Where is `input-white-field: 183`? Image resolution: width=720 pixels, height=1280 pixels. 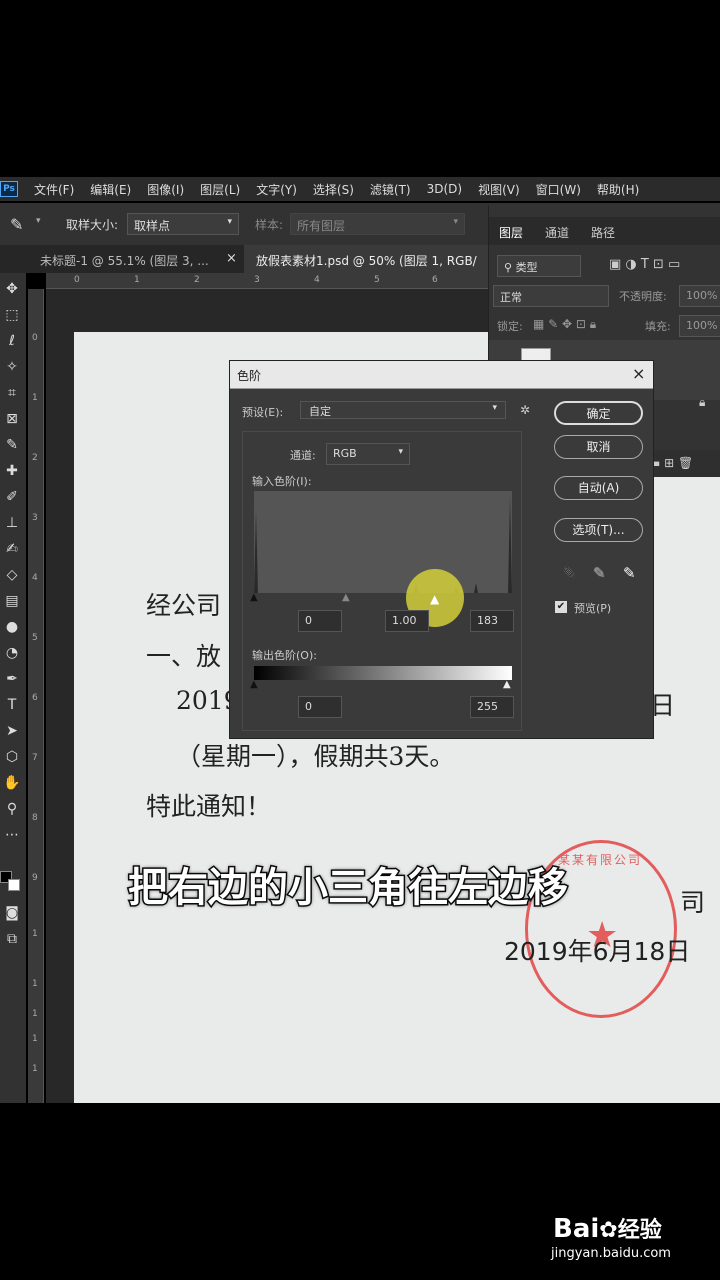 input-white-field: 183 is located at coordinates (492, 621).